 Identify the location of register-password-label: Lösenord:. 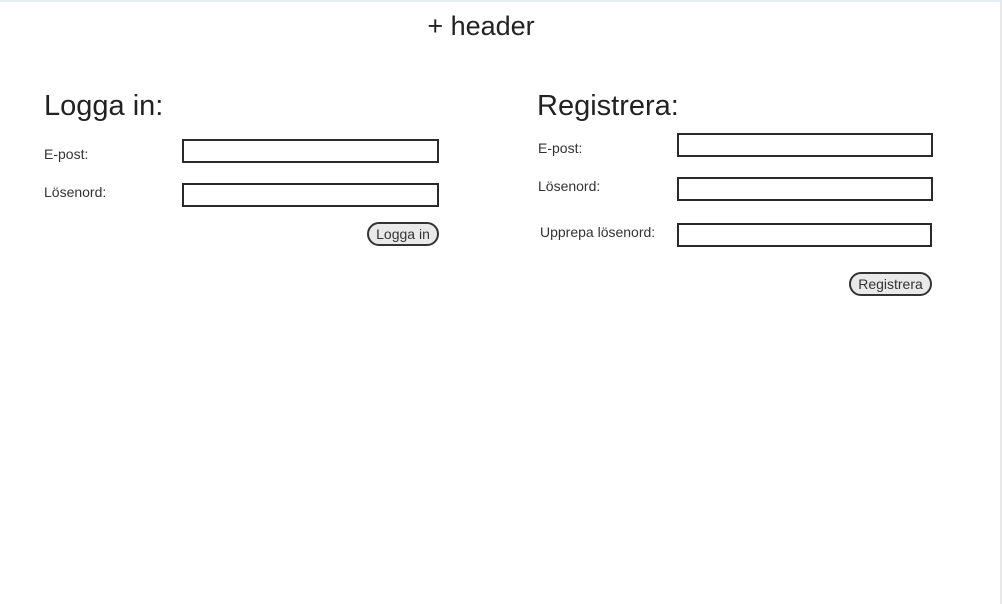
(569, 186).